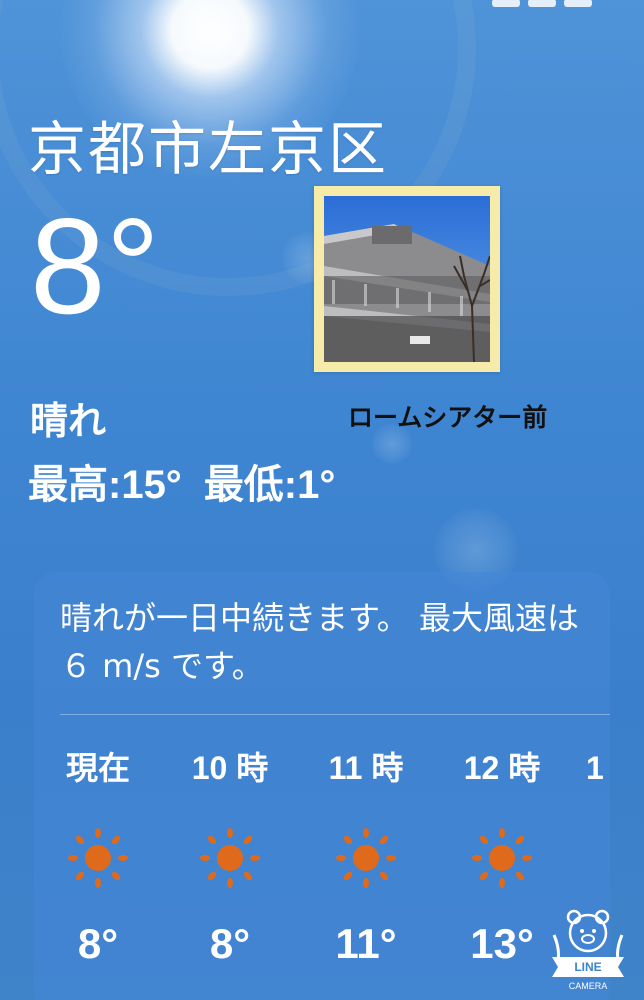 This screenshot has height=1000, width=644. Describe the element at coordinates (105, 485) in the screenshot. I see `high-temperature: 最高:15°` at that location.